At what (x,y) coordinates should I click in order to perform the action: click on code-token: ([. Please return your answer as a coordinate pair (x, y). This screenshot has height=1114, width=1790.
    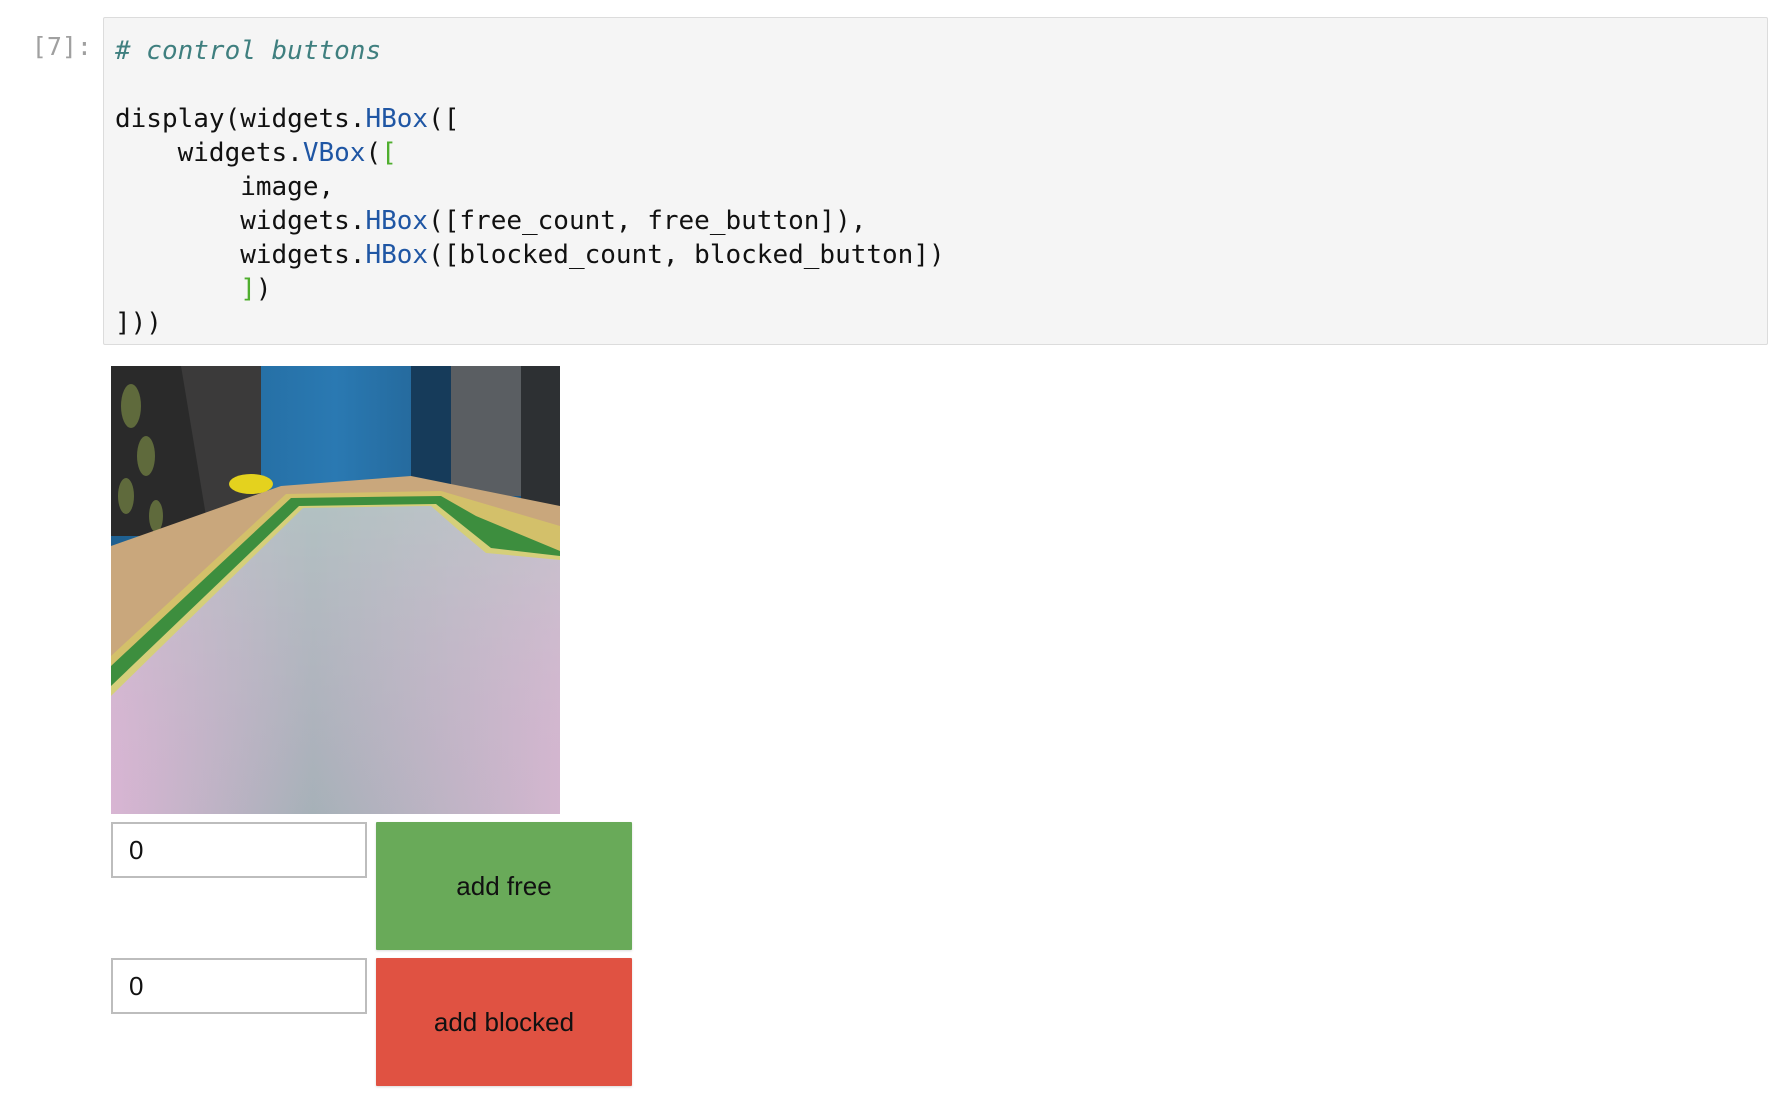
    Looking at the image, I should click on (444, 119).